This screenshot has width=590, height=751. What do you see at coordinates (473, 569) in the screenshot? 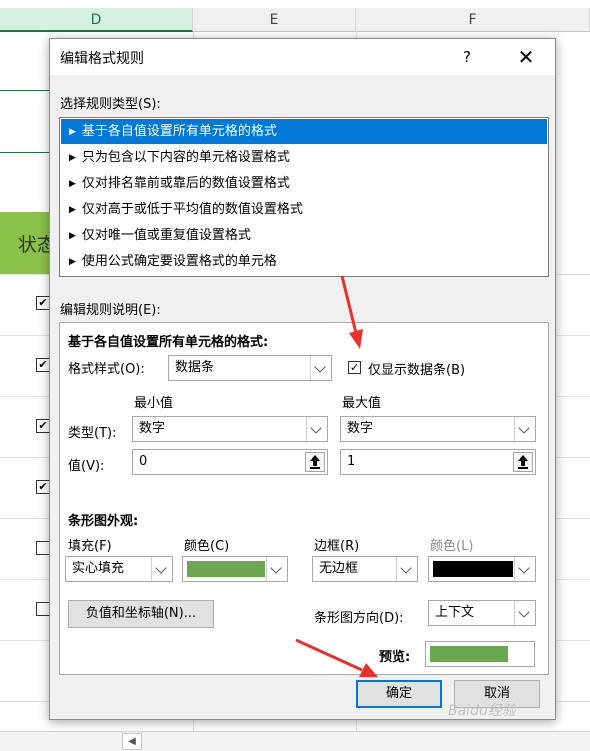
I see `border-color-swatch` at bounding box center [473, 569].